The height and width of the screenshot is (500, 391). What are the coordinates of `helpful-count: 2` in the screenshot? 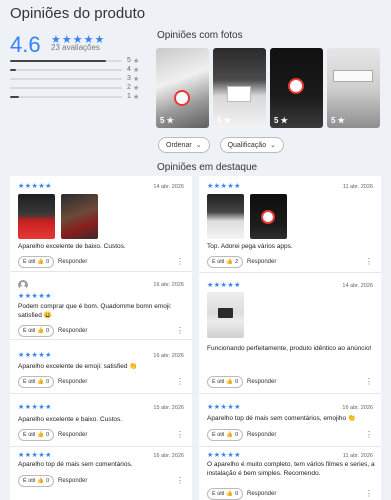 It's located at (237, 262).